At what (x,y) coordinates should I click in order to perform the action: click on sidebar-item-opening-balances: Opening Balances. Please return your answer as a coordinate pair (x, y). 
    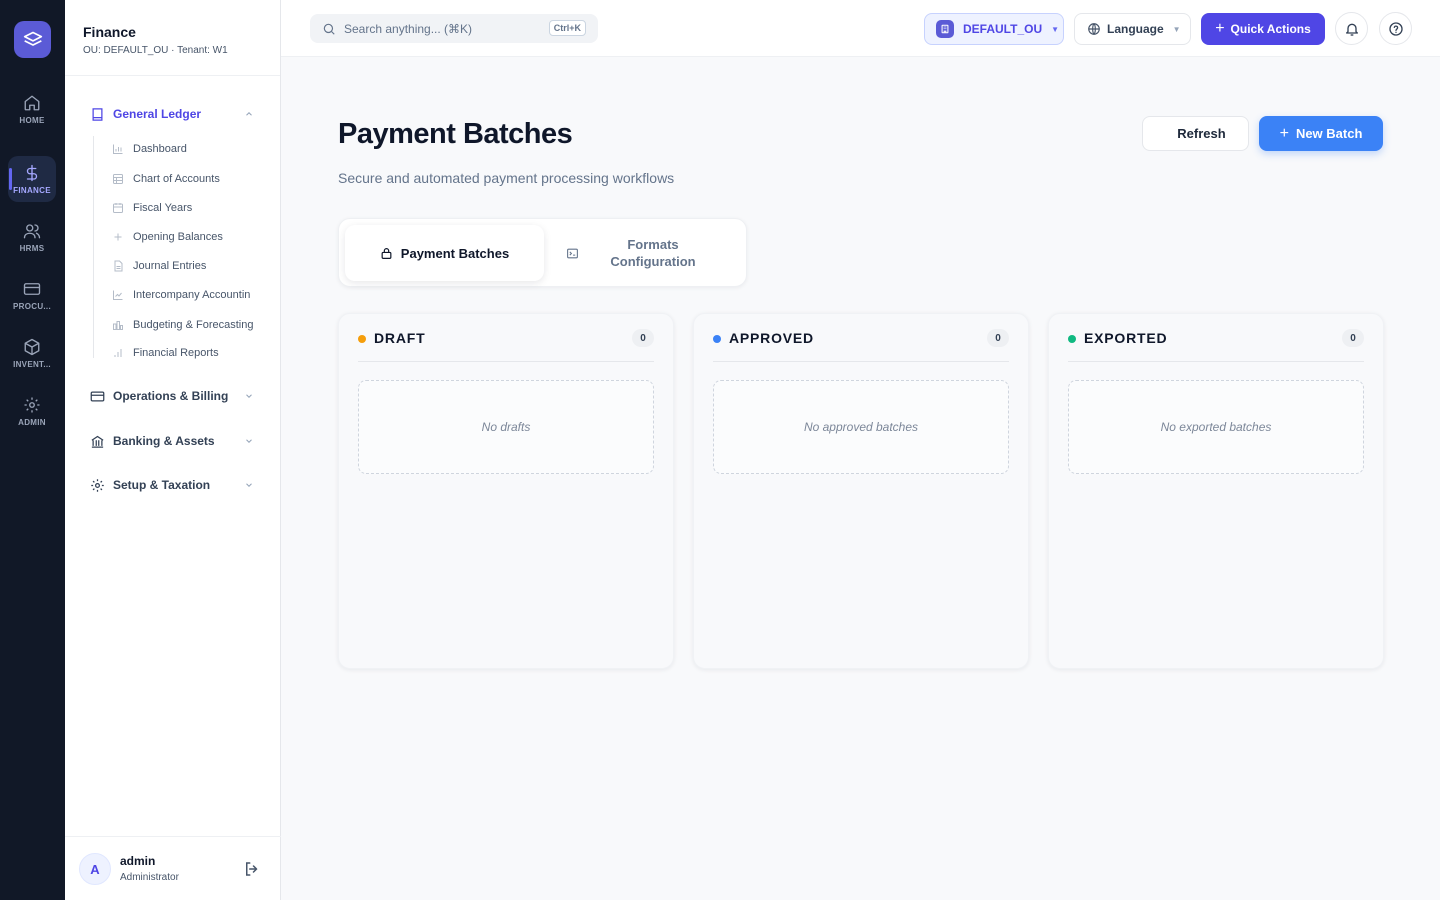
    Looking at the image, I should click on (192, 237).